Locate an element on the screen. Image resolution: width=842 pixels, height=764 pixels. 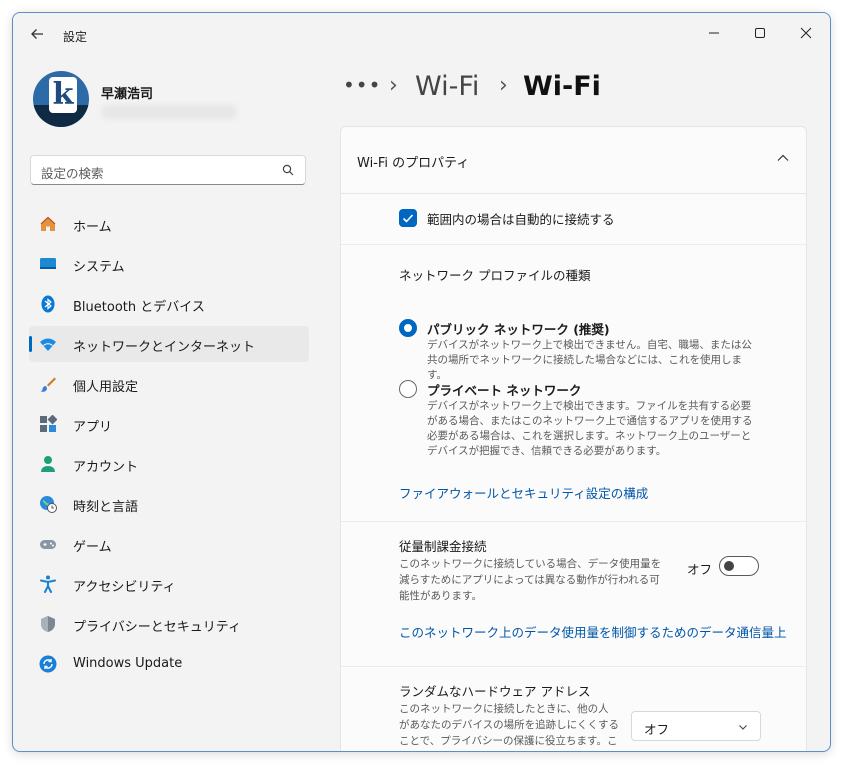
back-button is located at coordinates (37, 36).